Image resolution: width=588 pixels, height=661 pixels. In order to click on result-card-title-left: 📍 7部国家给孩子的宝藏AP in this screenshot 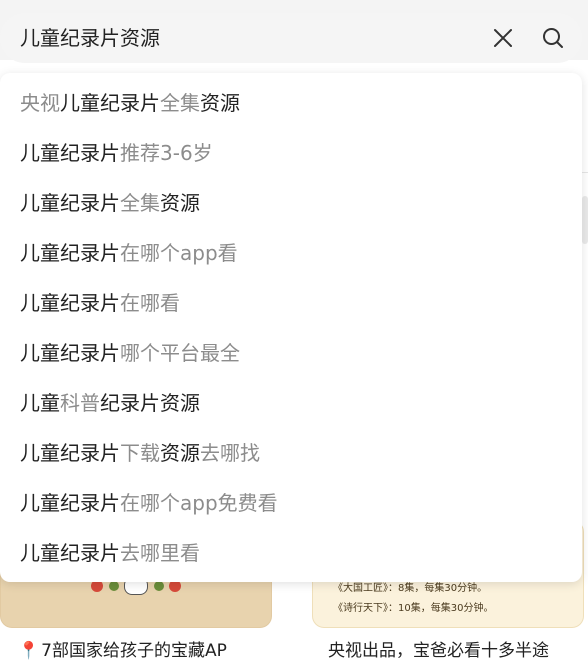, I will do `click(138, 648)`.